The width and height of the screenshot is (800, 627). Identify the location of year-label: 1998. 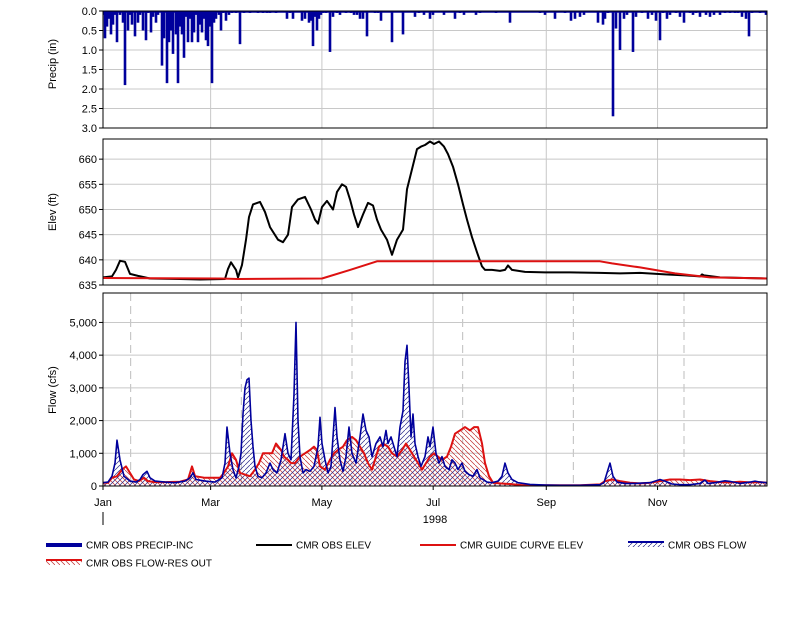
(435, 520).